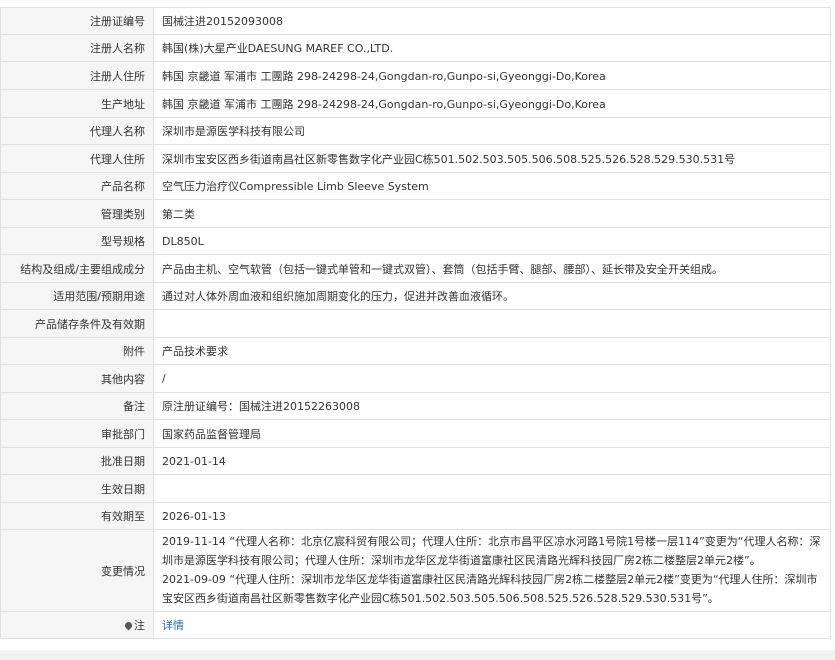 This screenshot has width=835, height=660. I want to click on row-label: 批准日期, so click(77, 461).